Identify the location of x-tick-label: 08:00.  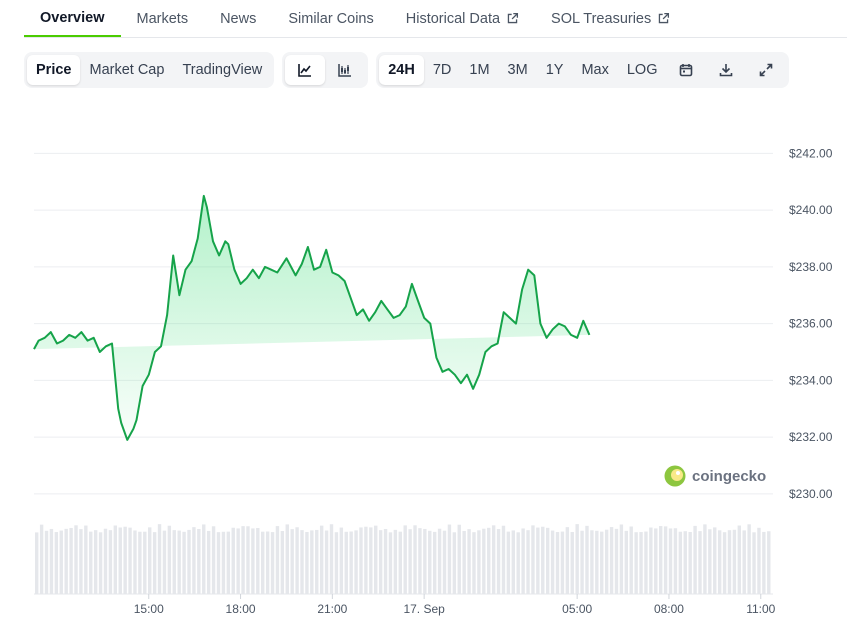
(669, 609).